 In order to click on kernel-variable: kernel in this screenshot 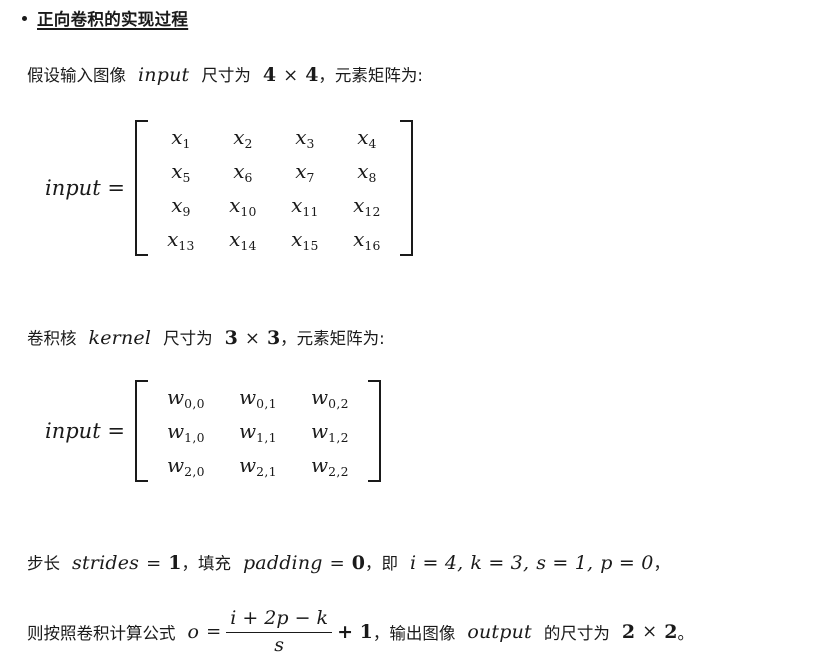, I will do `click(120, 338)`.